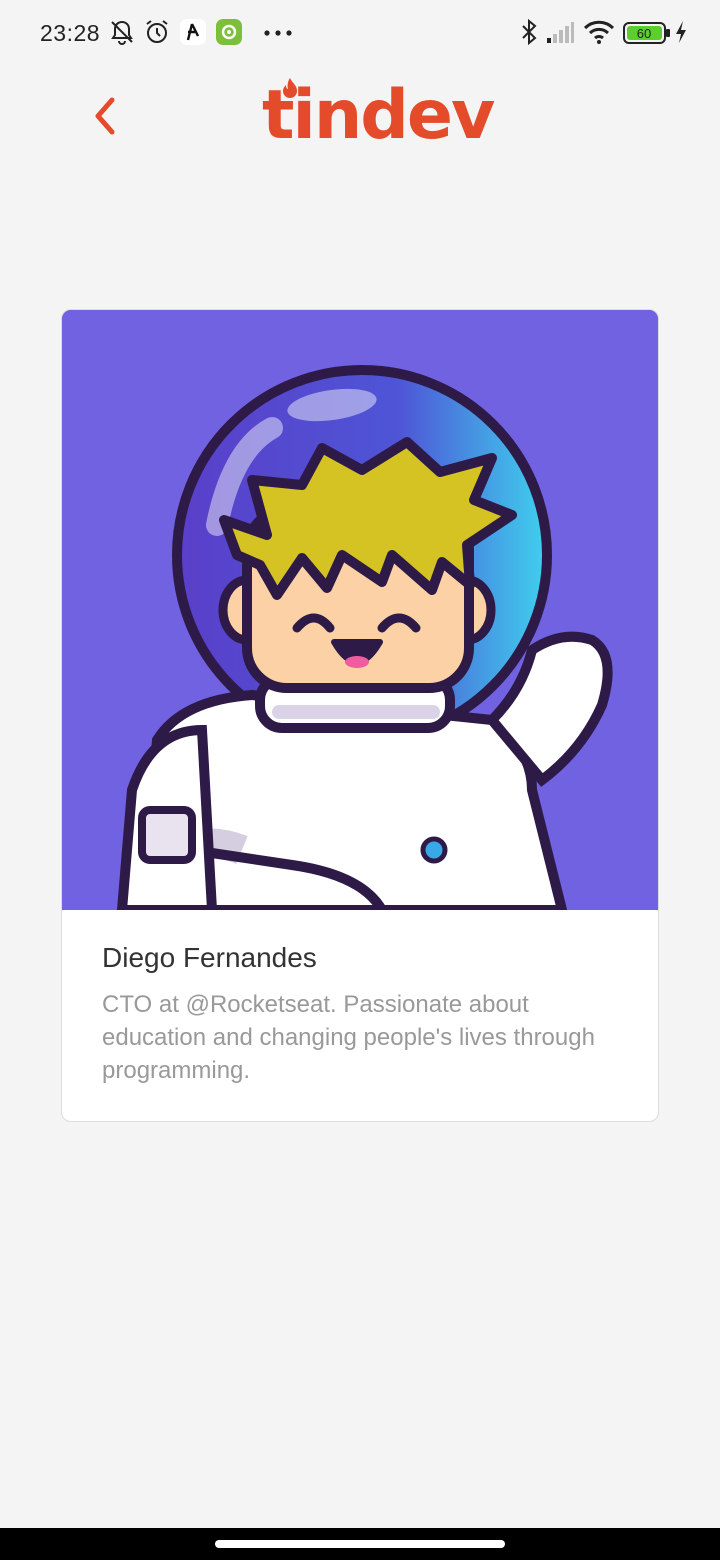 Image resolution: width=720 pixels, height=1560 pixels. I want to click on flame-icon, so click(290, 88).